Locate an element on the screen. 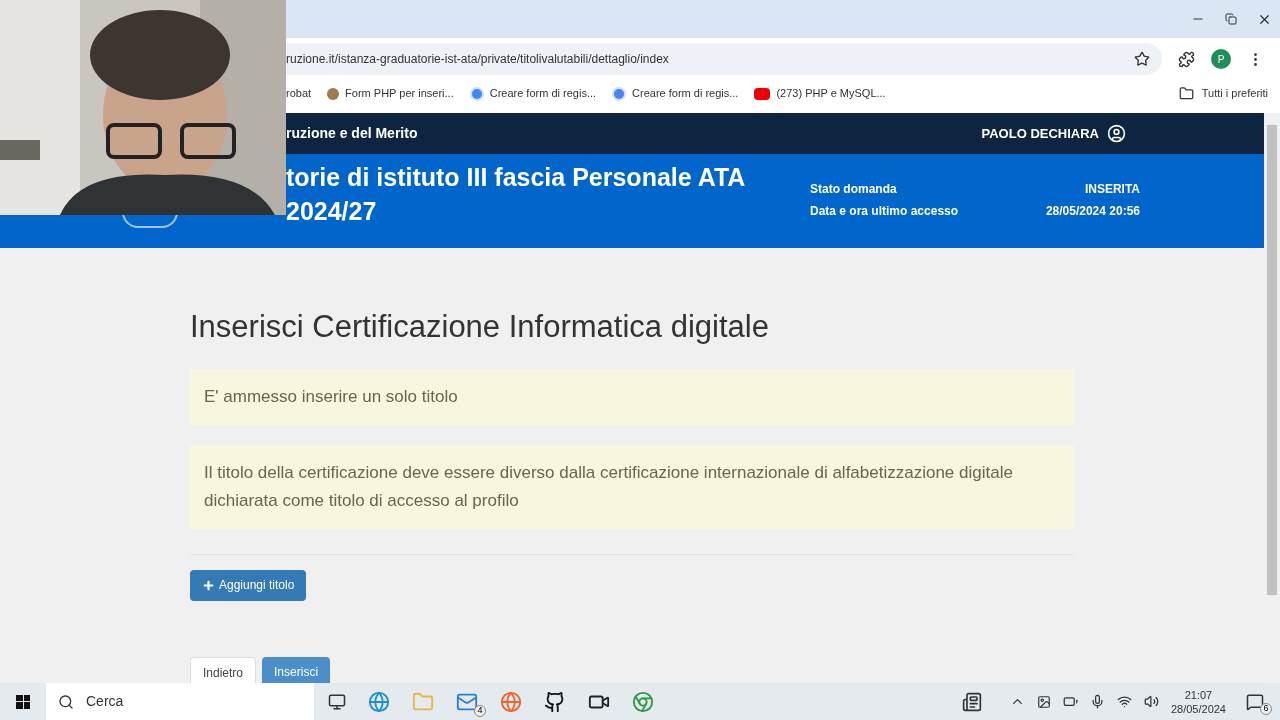 Image resolution: width=1280 pixels, height=720 pixels. search-icon is located at coordinates (66, 701).